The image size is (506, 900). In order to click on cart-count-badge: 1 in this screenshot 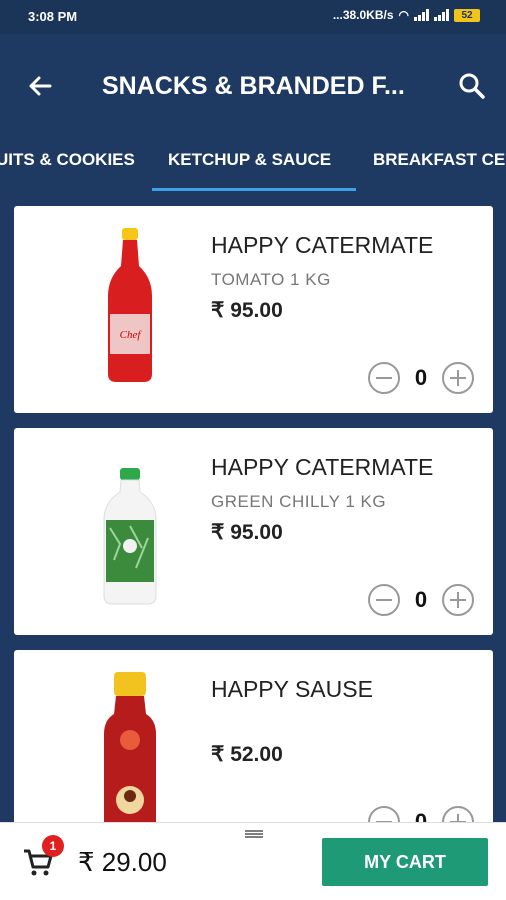, I will do `click(53, 846)`.